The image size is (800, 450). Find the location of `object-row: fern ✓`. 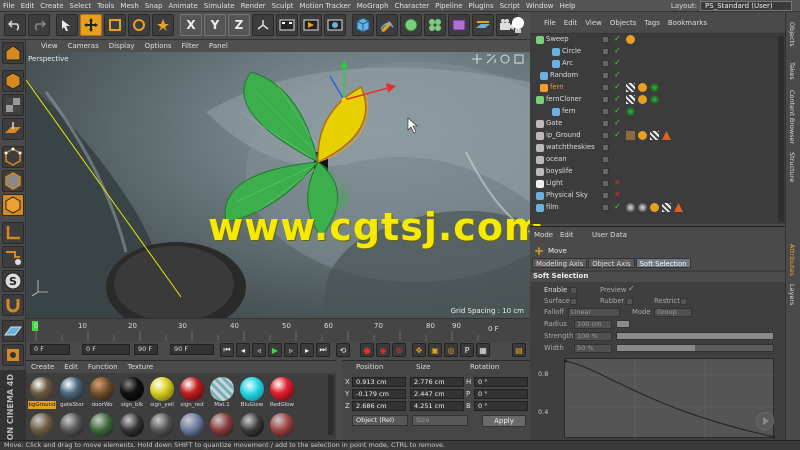

object-row: fern ✓ is located at coordinates (657, 88).